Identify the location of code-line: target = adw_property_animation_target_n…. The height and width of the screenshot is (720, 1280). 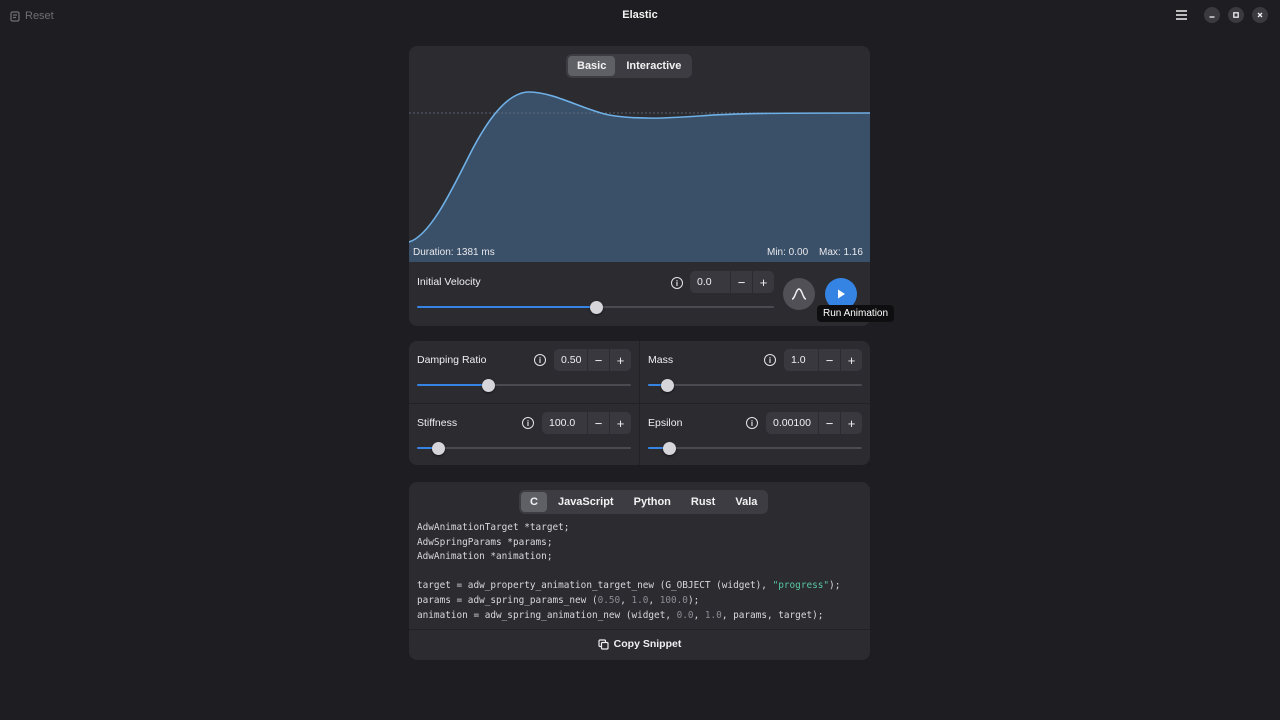
(628, 586).